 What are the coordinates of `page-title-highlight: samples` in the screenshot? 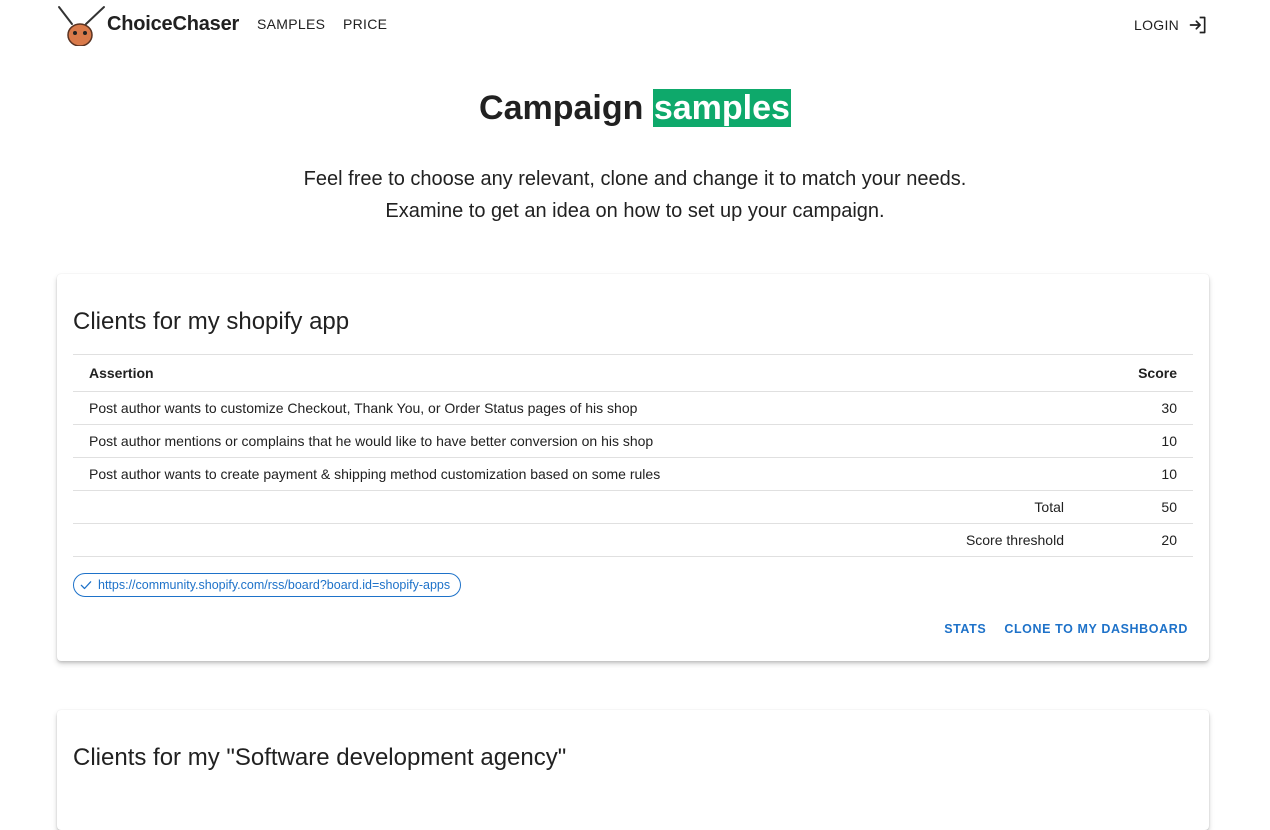 It's located at (721, 108).